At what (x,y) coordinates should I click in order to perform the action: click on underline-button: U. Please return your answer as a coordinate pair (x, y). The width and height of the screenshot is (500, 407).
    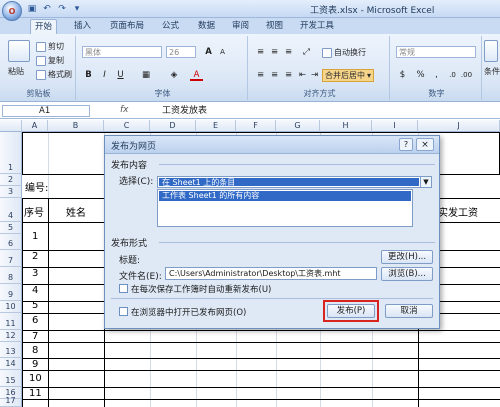
    Looking at the image, I should click on (120, 75).